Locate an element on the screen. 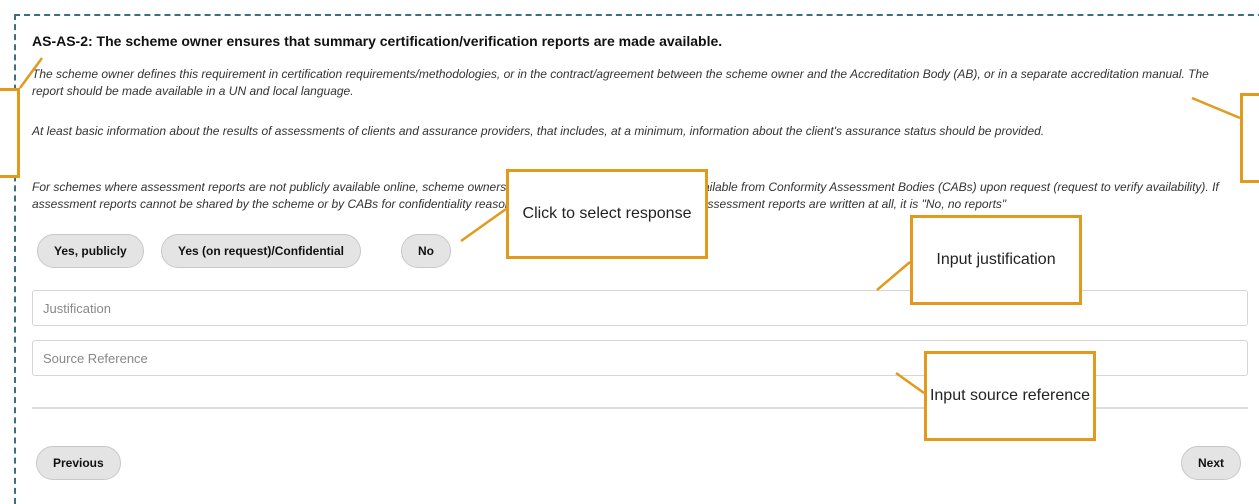 The width and height of the screenshot is (1259, 504). callout-justification-text: Input justification is located at coordinates (996, 259).